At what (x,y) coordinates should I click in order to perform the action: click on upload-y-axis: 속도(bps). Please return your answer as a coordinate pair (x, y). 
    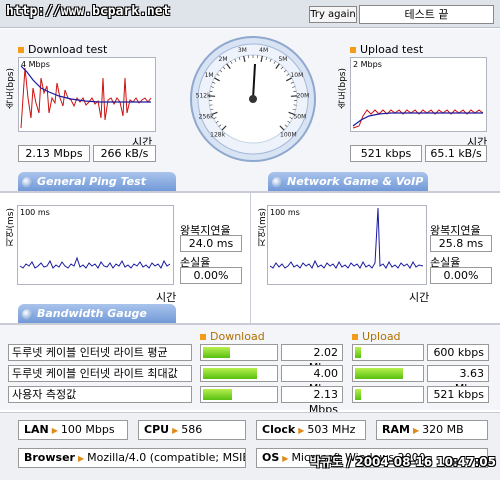
    Looking at the image, I should click on (343, 89).